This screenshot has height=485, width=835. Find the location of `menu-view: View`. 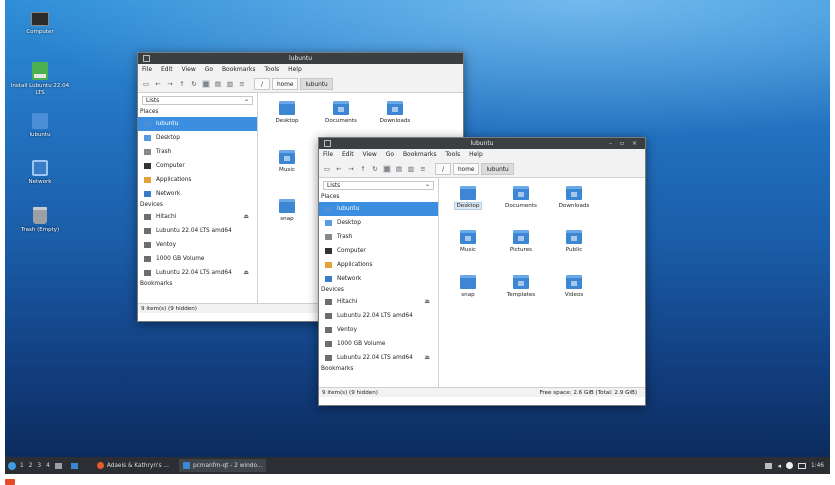

menu-view: View is located at coordinates (189, 69).